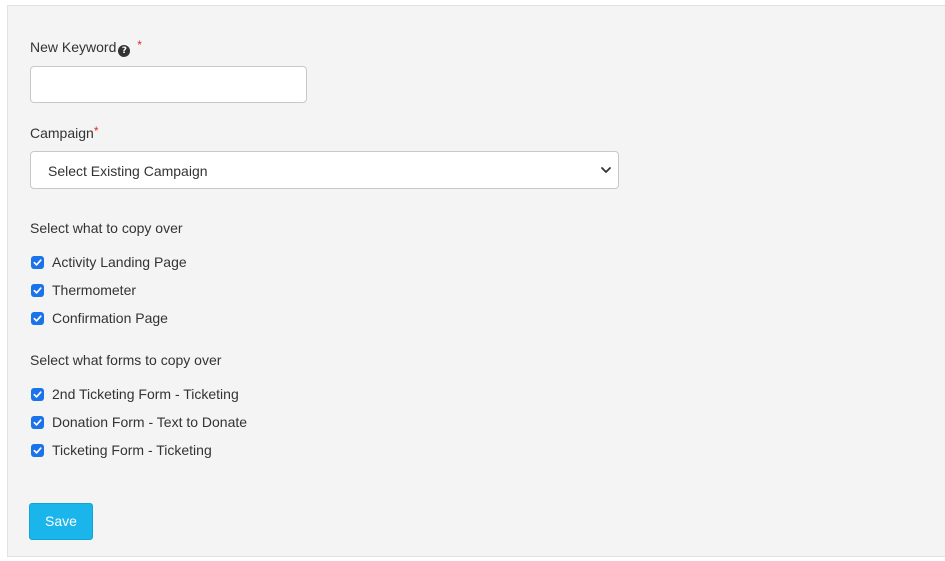 The width and height of the screenshot is (945, 561). What do you see at coordinates (168, 84) in the screenshot?
I see `new-keyword-input` at bounding box center [168, 84].